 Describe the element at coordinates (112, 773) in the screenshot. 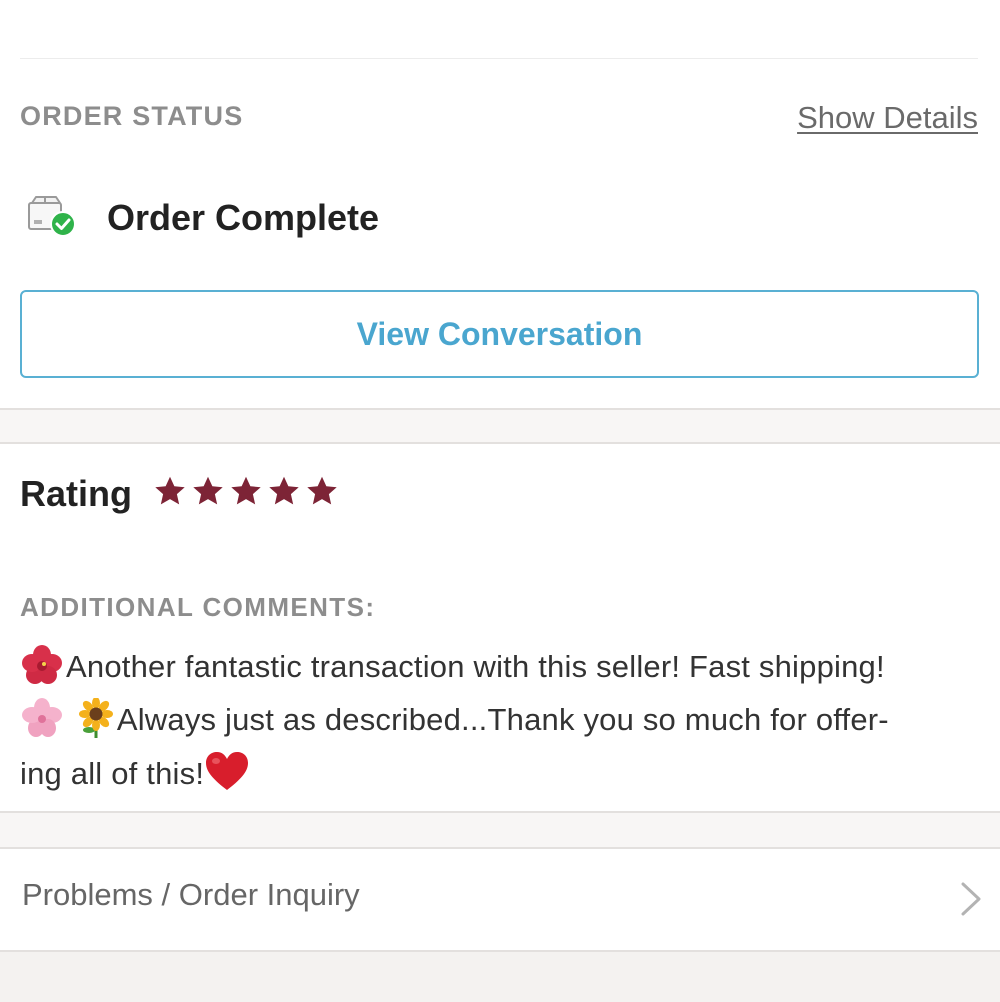

I see `comment-line-3: ing all of this!` at that location.